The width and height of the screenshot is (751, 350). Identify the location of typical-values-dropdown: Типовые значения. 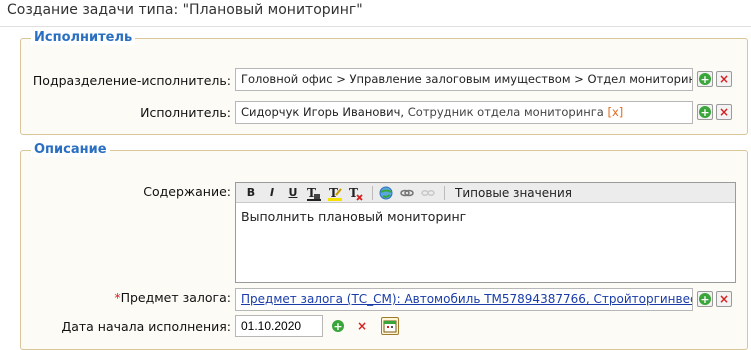
(513, 193).